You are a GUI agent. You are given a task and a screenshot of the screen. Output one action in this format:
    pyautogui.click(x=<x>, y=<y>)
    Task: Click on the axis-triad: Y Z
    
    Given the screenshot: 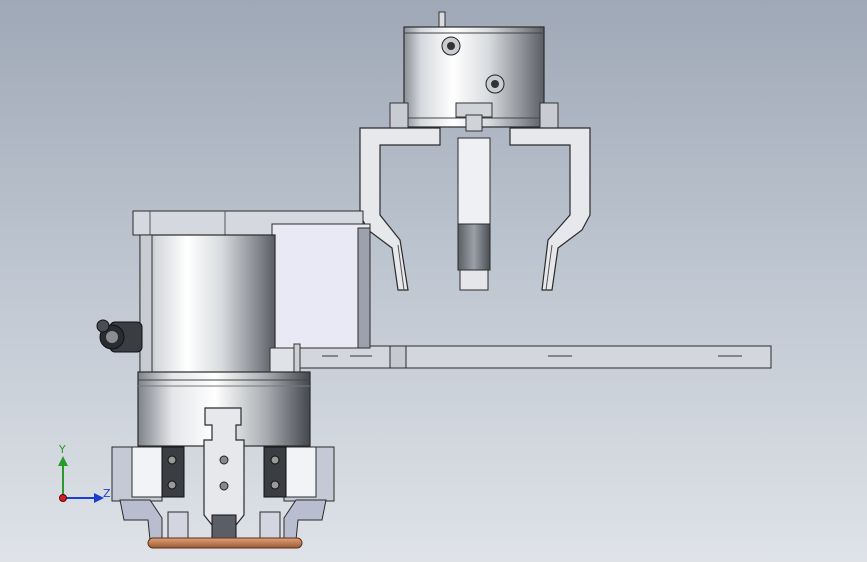 What is the action you would take?
    pyautogui.click(x=84, y=473)
    